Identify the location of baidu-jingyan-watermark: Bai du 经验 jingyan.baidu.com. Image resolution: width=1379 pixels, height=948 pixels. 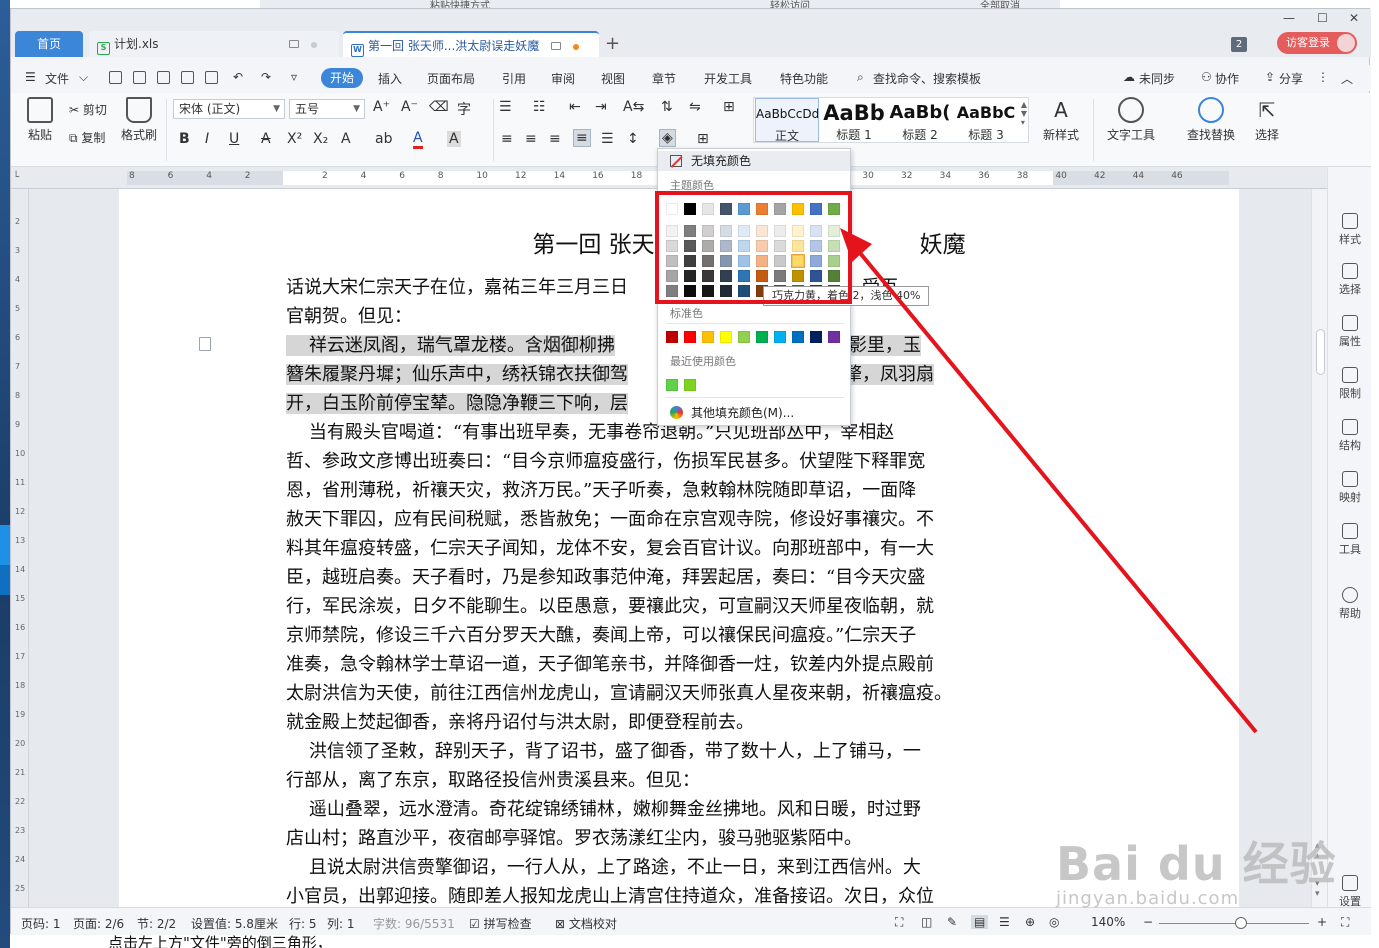
(1196, 868).